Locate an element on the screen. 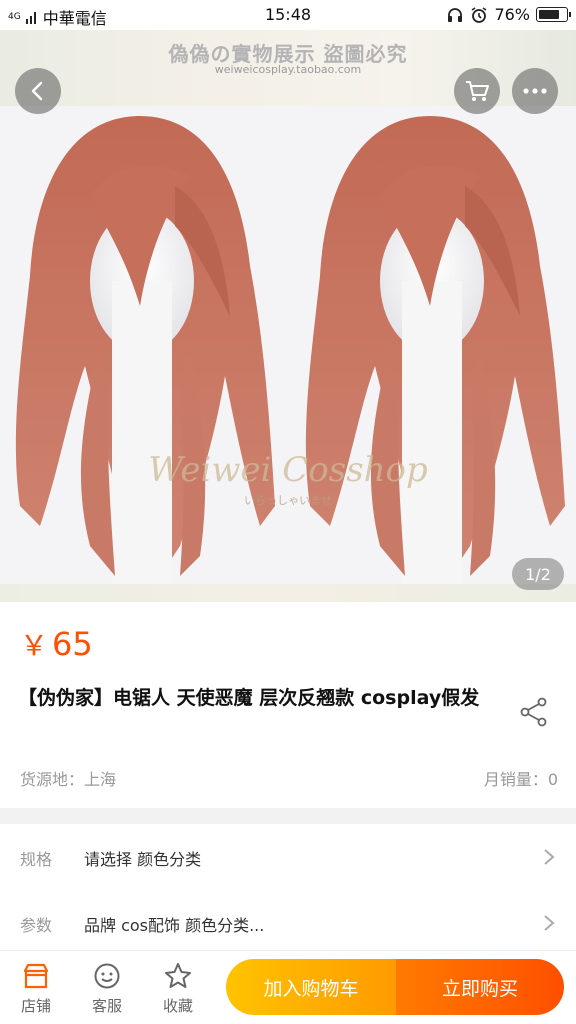 This screenshot has height=1024, width=576. more-button is located at coordinates (535, 91).